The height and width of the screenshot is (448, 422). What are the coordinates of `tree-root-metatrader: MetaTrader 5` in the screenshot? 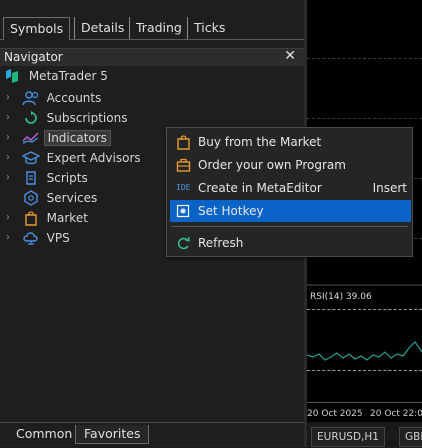 It's located at (56, 77).